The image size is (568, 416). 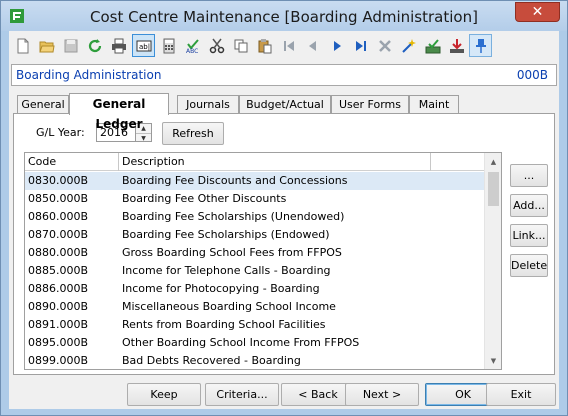 What do you see at coordinates (58, 234) in the screenshot?
I see `cell-code: 0870.000B` at bounding box center [58, 234].